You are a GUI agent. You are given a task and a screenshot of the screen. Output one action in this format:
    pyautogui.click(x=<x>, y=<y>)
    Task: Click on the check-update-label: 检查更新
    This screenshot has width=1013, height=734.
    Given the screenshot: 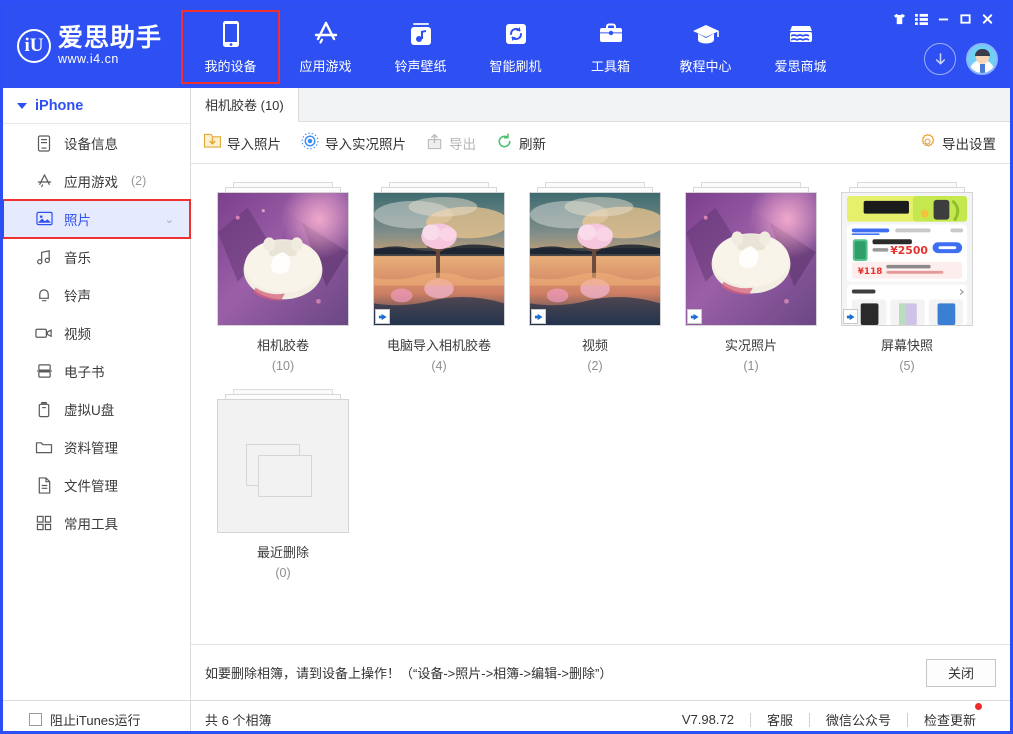 What is the action you would take?
    pyautogui.click(x=949, y=720)
    